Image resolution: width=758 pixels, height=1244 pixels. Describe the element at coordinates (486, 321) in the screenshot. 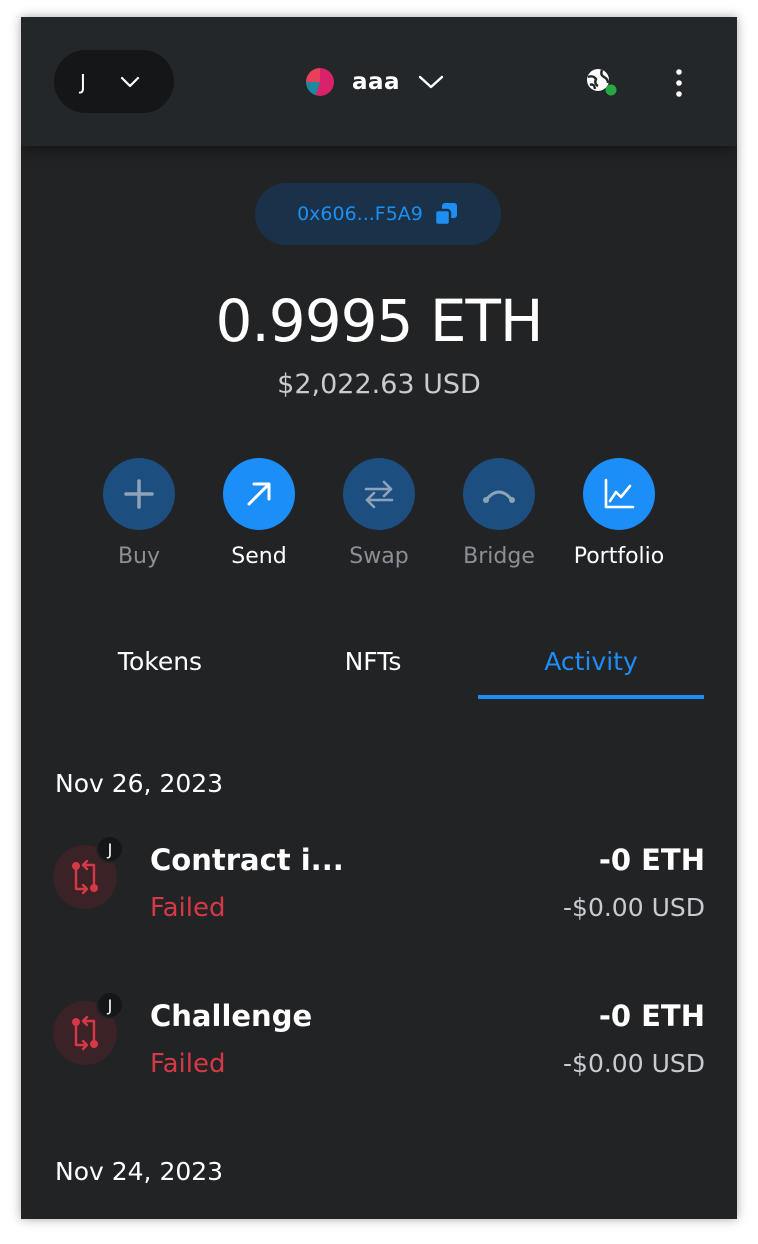

I see `balance-unit: ETH` at that location.